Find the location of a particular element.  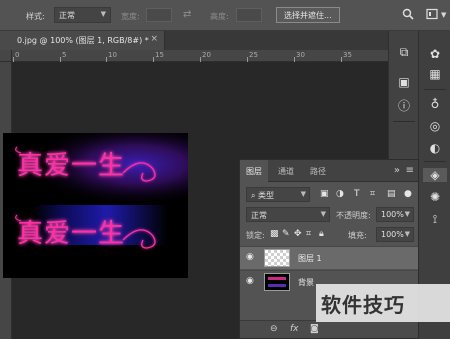

layers-icon: ◈ is located at coordinates (435, 175).